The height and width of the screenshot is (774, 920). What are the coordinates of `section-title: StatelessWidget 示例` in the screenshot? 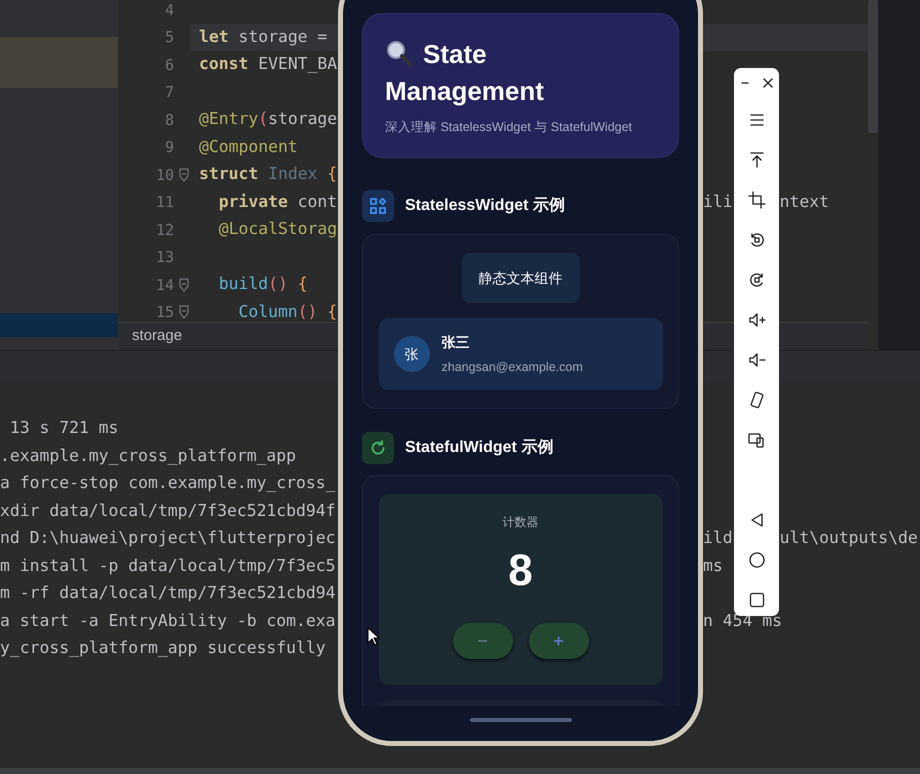 It's located at (485, 206).